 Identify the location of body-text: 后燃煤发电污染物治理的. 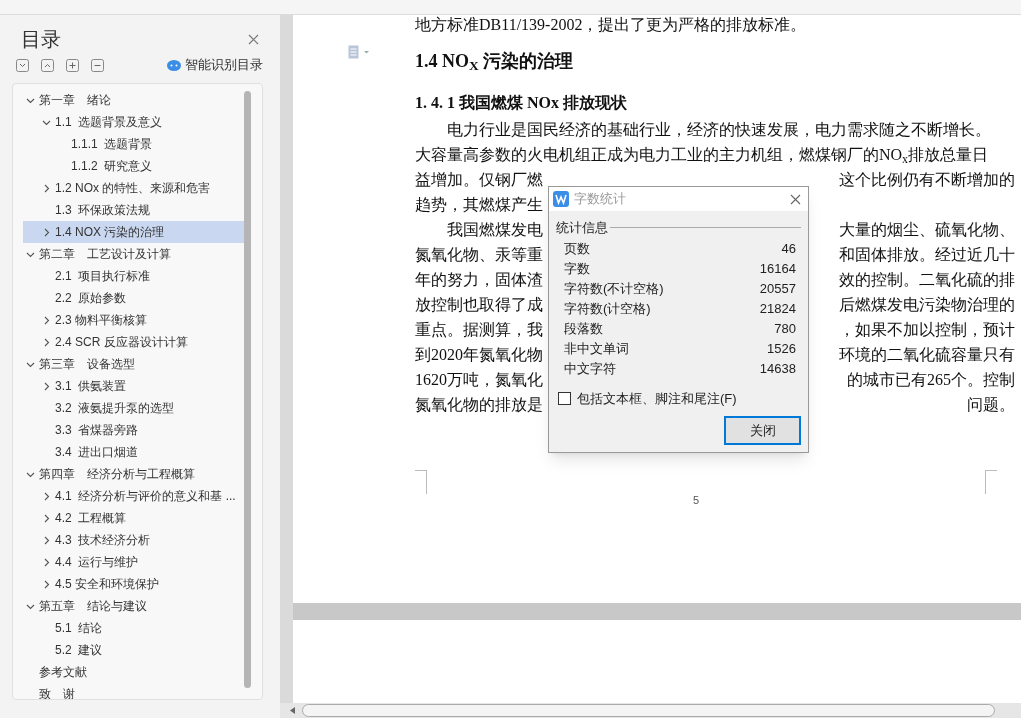
(927, 304).